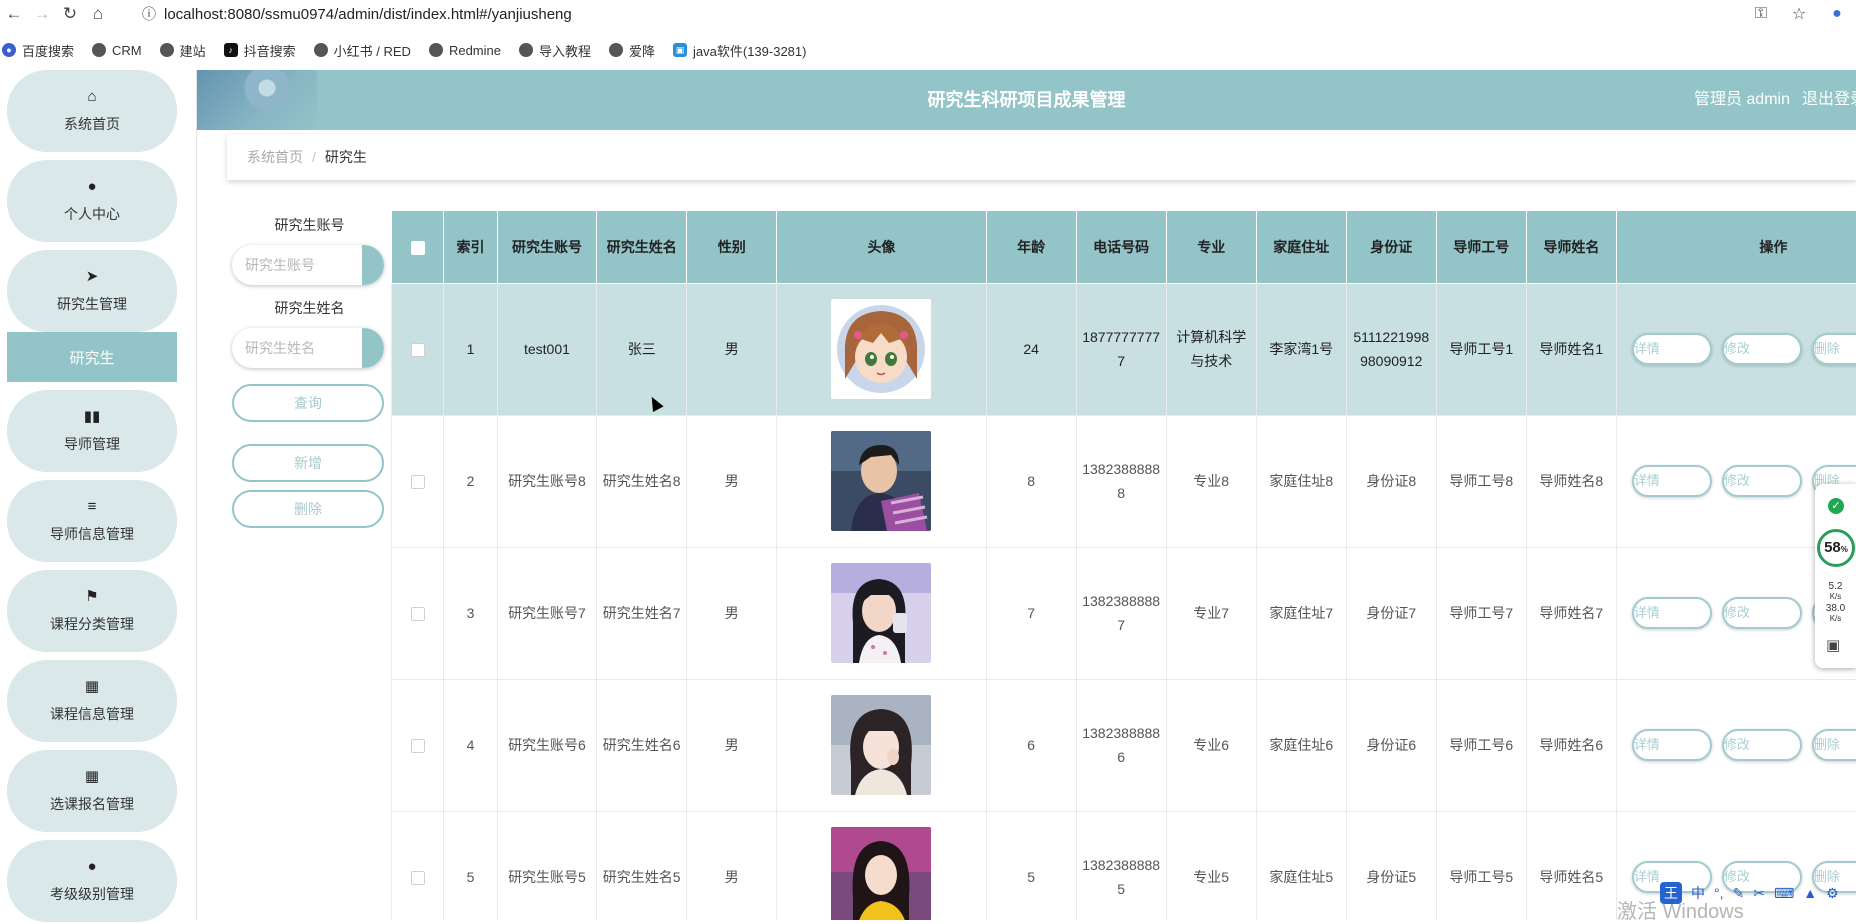 The image size is (1856, 924). What do you see at coordinates (881, 247) in the screenshot?
I see `col-header: 头像` at bounding box center [881, 247].